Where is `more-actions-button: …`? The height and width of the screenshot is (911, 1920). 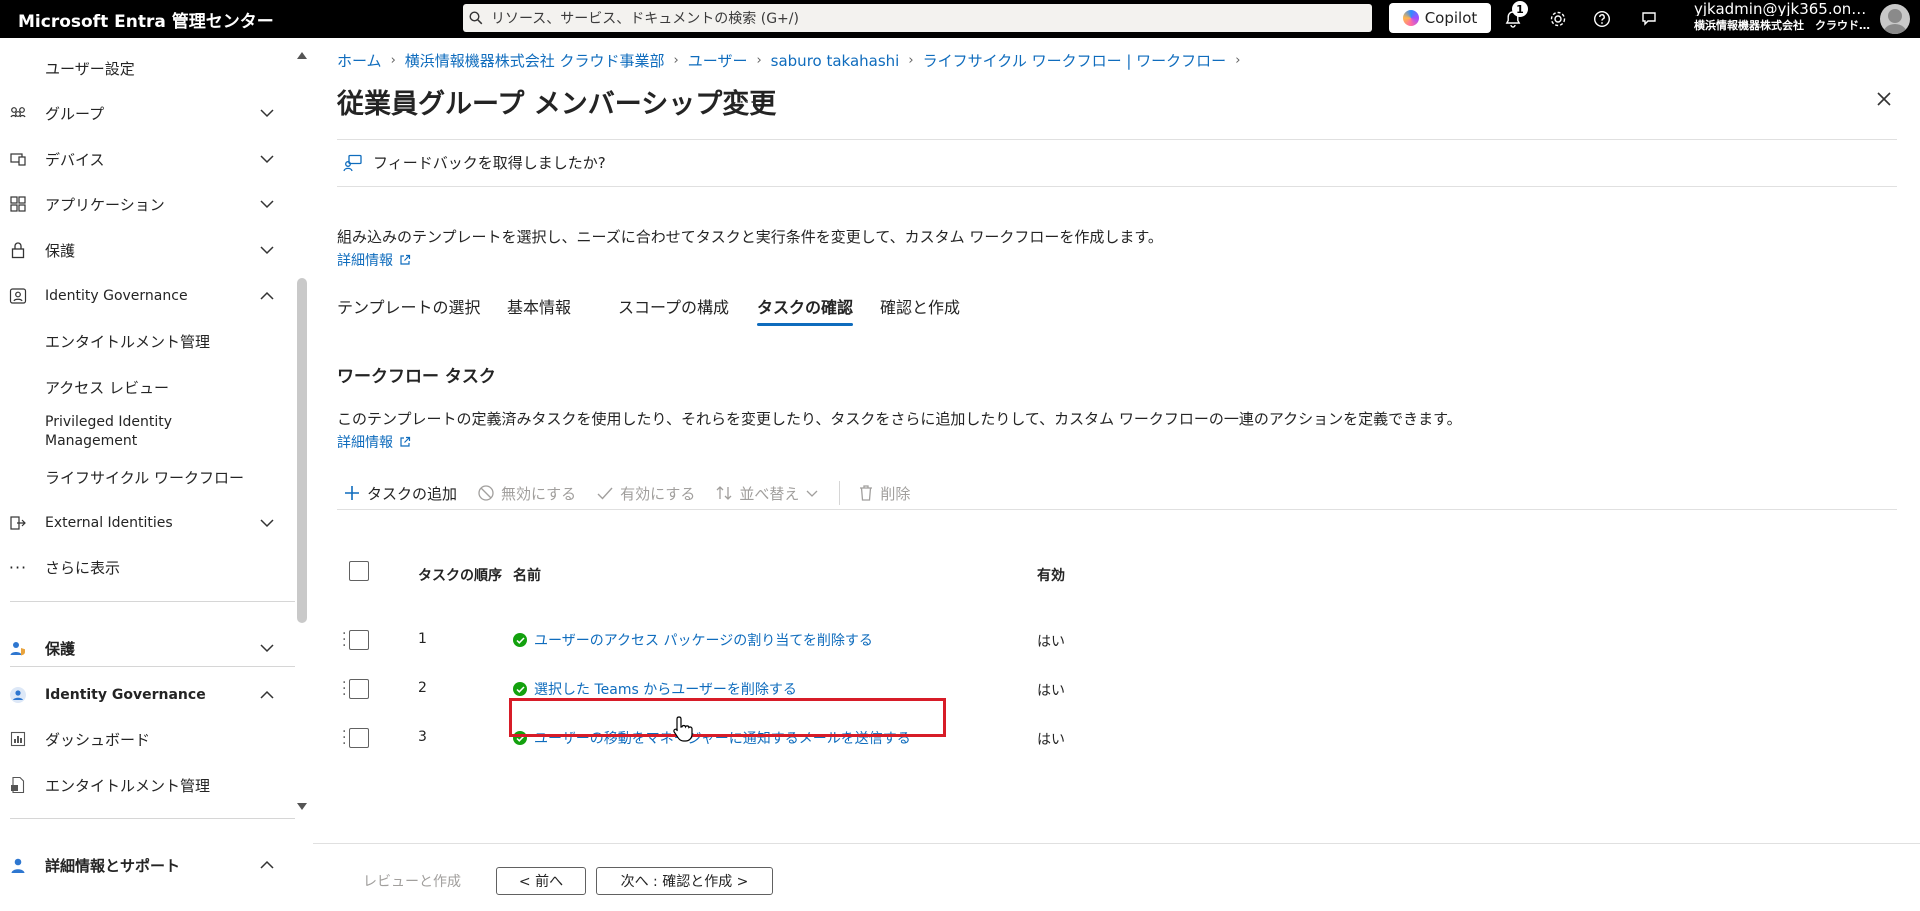 more-actions-button: … is located at coordinates (747, 97).